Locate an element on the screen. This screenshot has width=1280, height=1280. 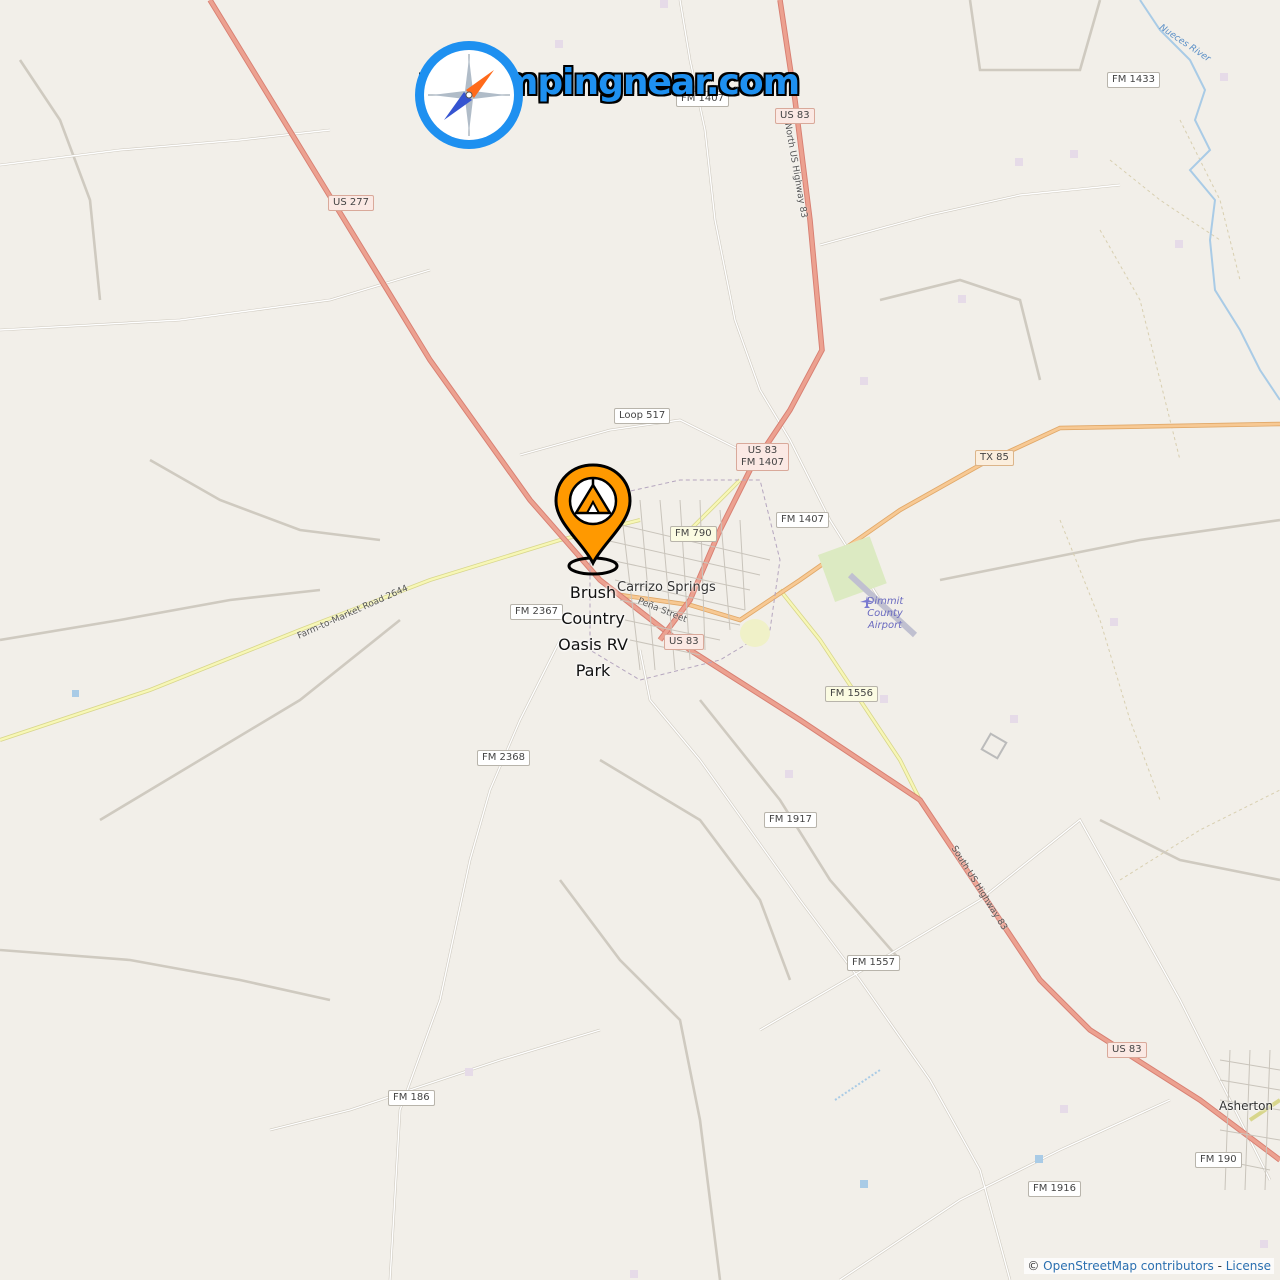
nueces-river is located at coordinates (1209, 200).